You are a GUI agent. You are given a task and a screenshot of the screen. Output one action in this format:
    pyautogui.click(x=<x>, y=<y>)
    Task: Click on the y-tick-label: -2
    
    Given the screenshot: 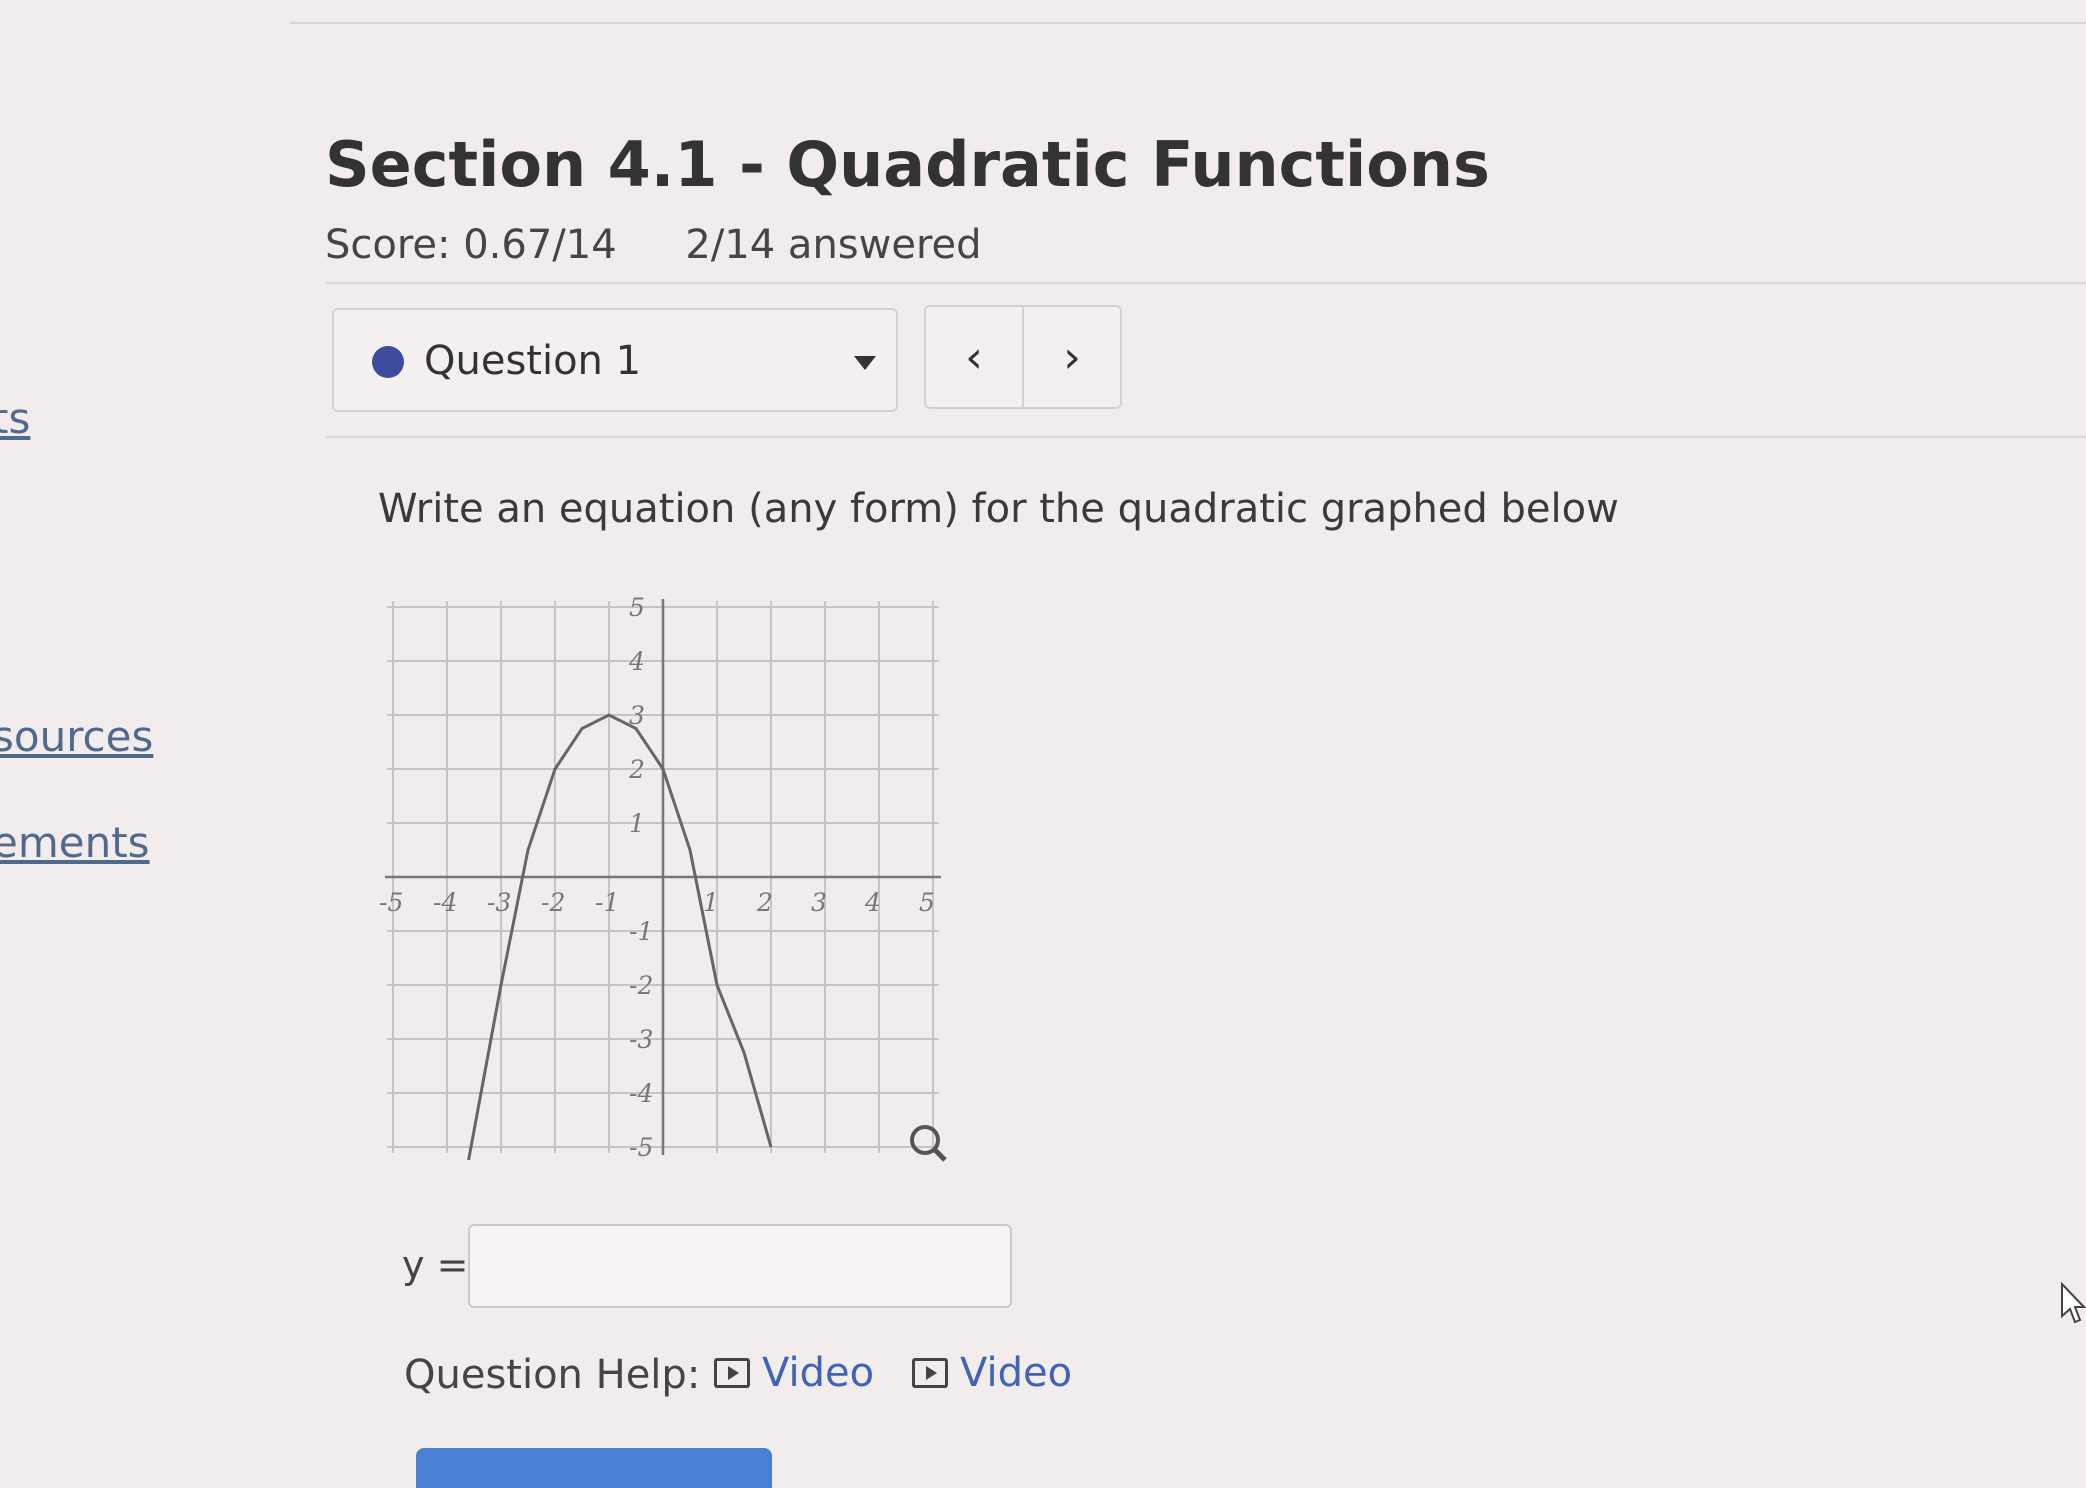 What is the action you would take?
    pyautogui.click(x=641, y=985)
    